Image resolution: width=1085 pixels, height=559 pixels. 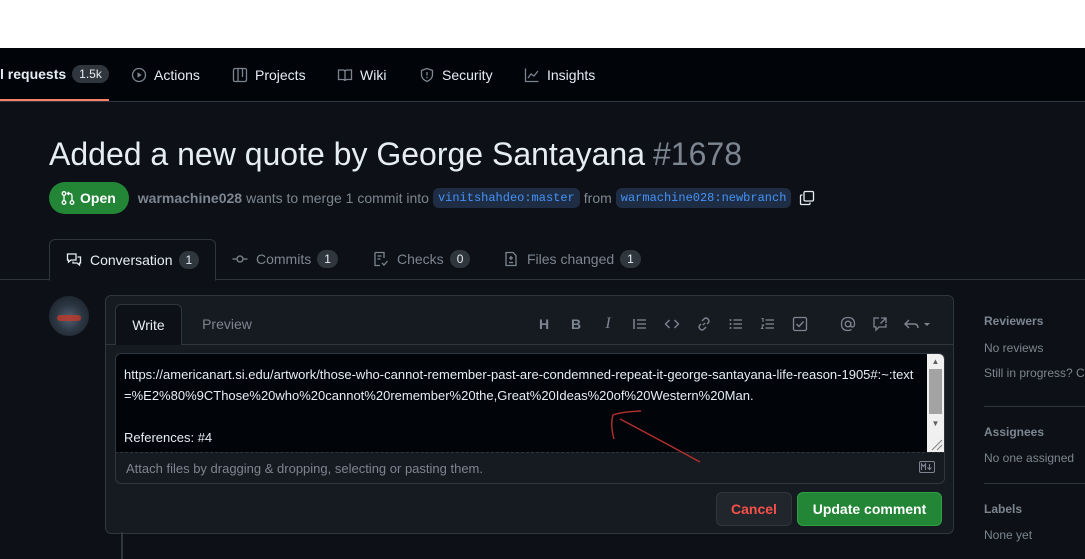 What do you see at coordinates (848, 324) in the screenshot?
I see `mention-icon` at bounding box center [848, 324].